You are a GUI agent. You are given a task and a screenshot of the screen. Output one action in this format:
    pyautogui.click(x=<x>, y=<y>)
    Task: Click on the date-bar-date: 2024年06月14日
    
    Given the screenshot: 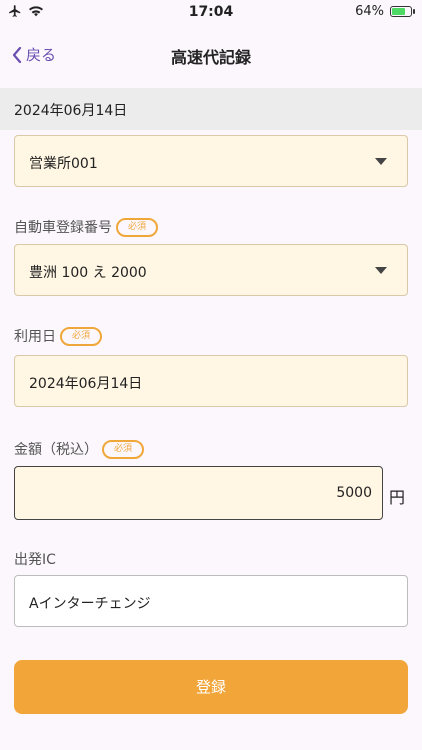 What is the action you would take?
    pyautogui.click(x=71, y=111)
    